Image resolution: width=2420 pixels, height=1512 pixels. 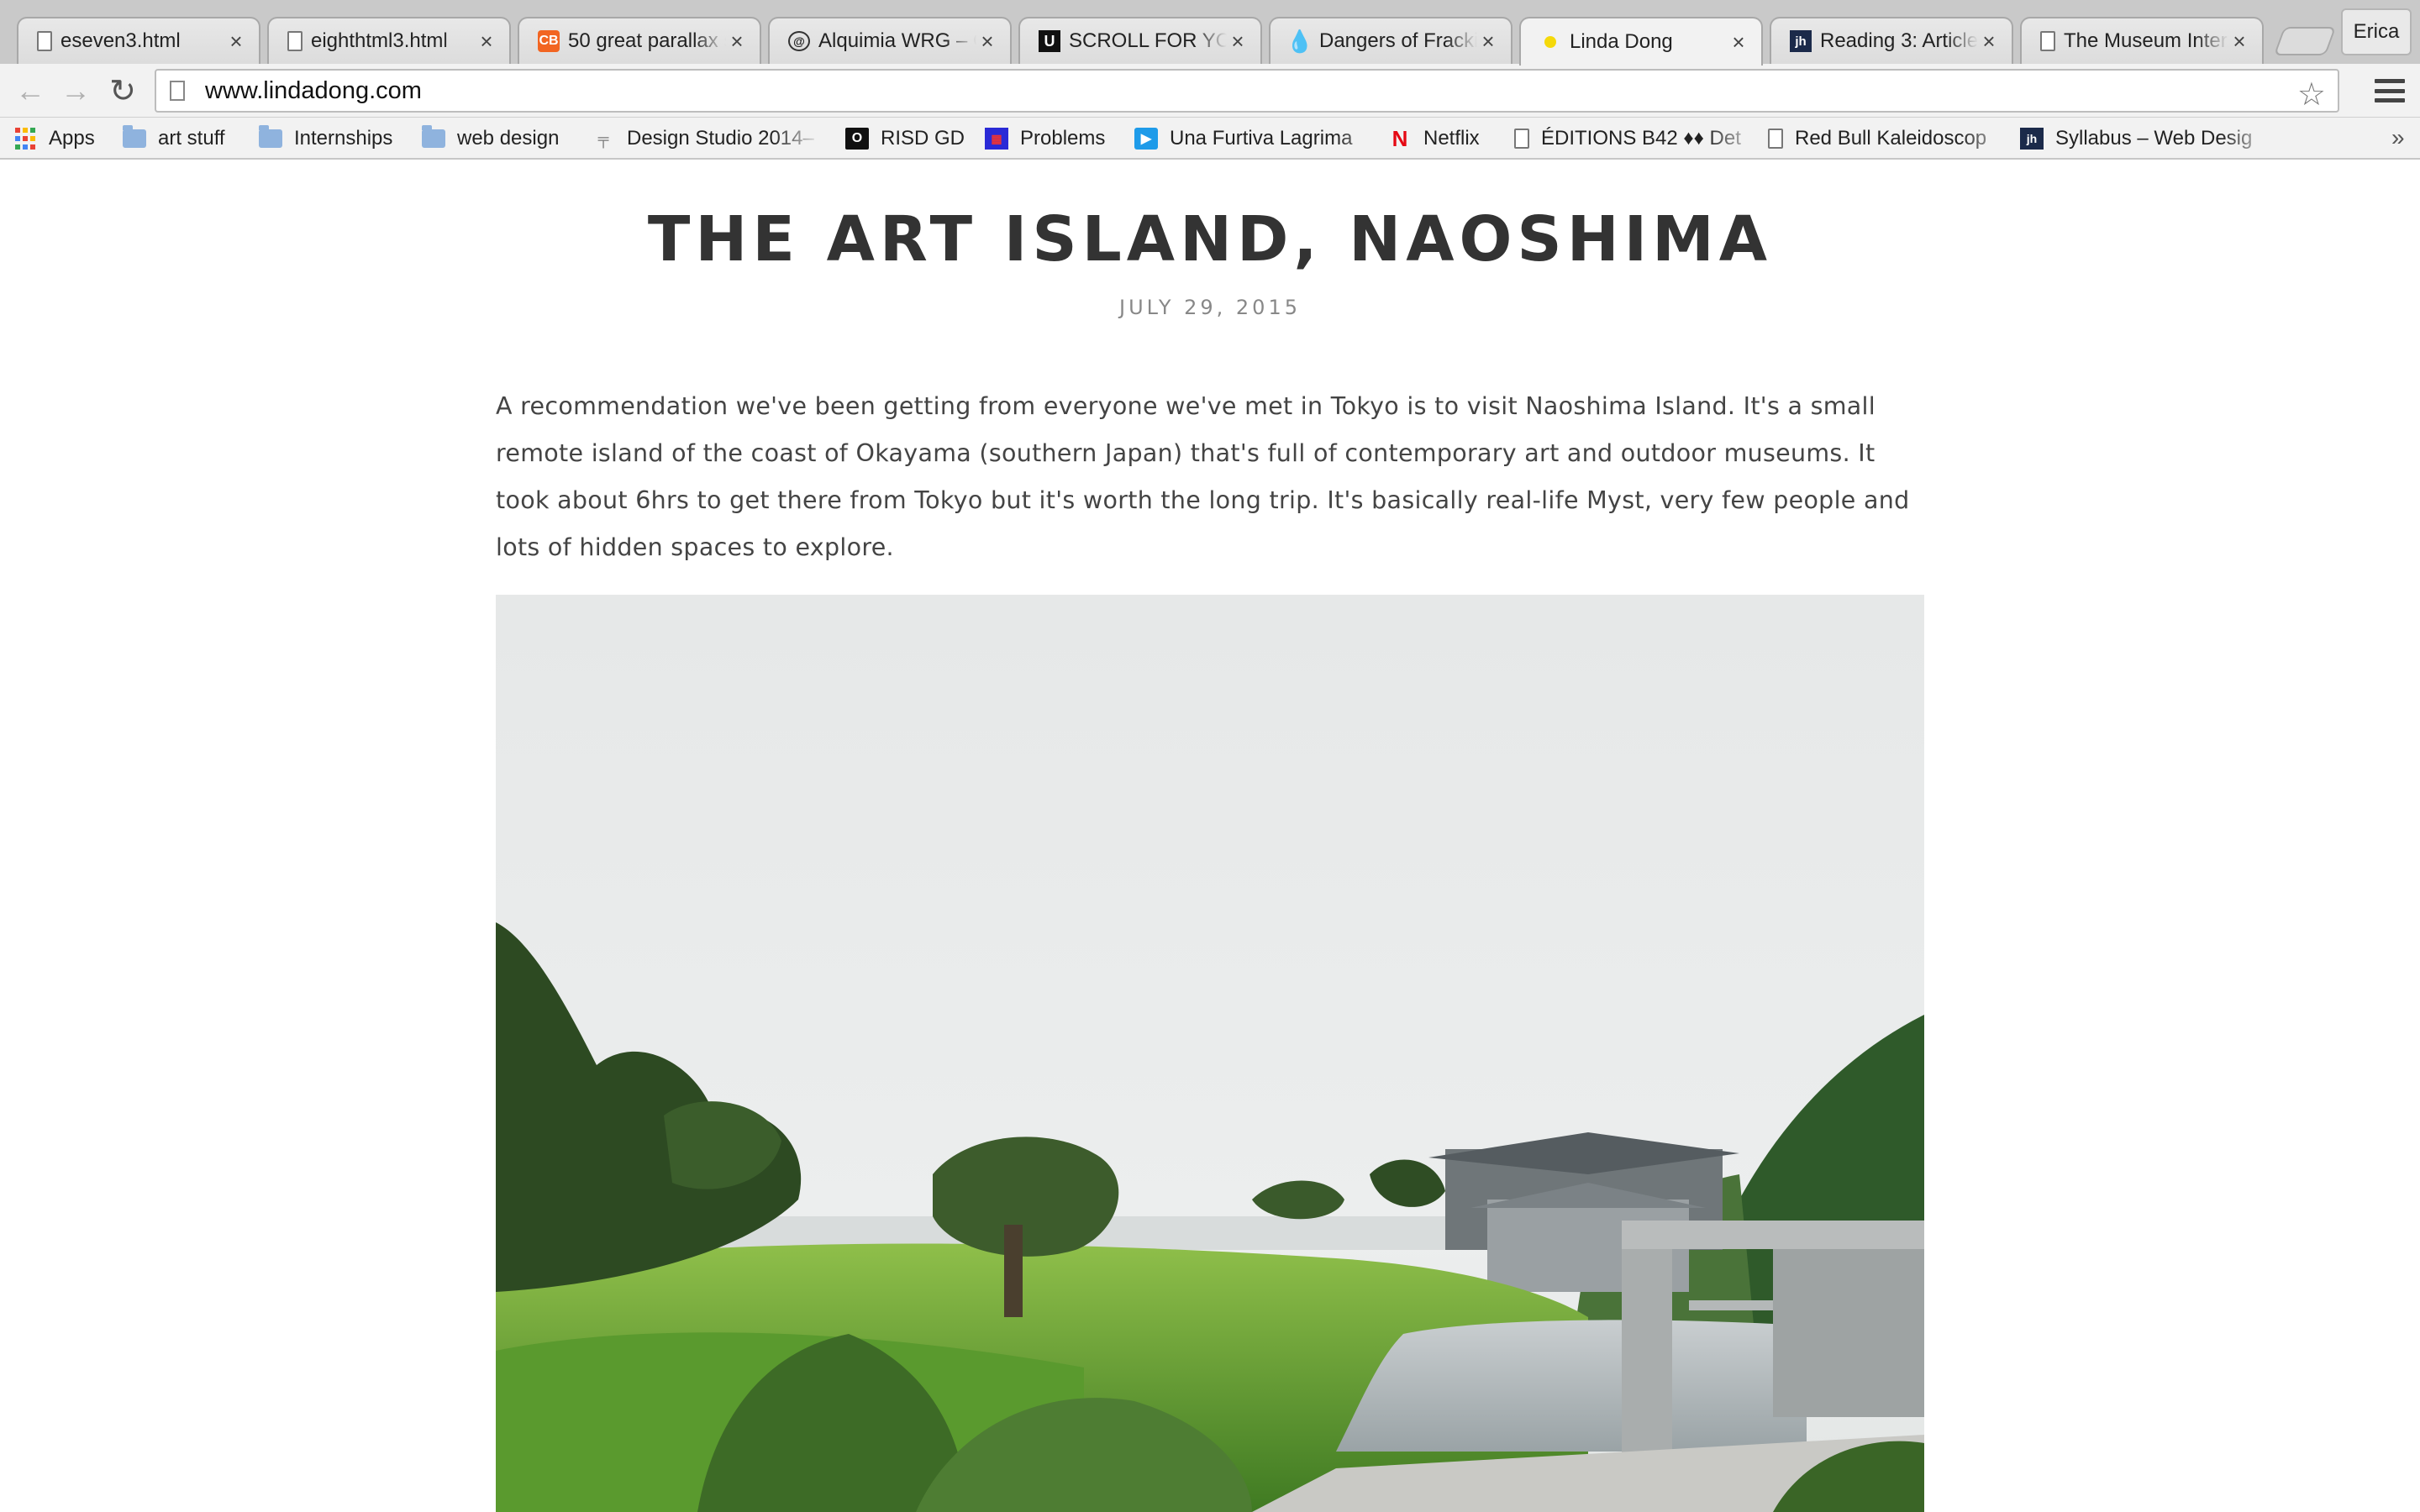 I want to click on tab-reading3: jh Reading 3: Article ×, so click(x=1891, y=40).